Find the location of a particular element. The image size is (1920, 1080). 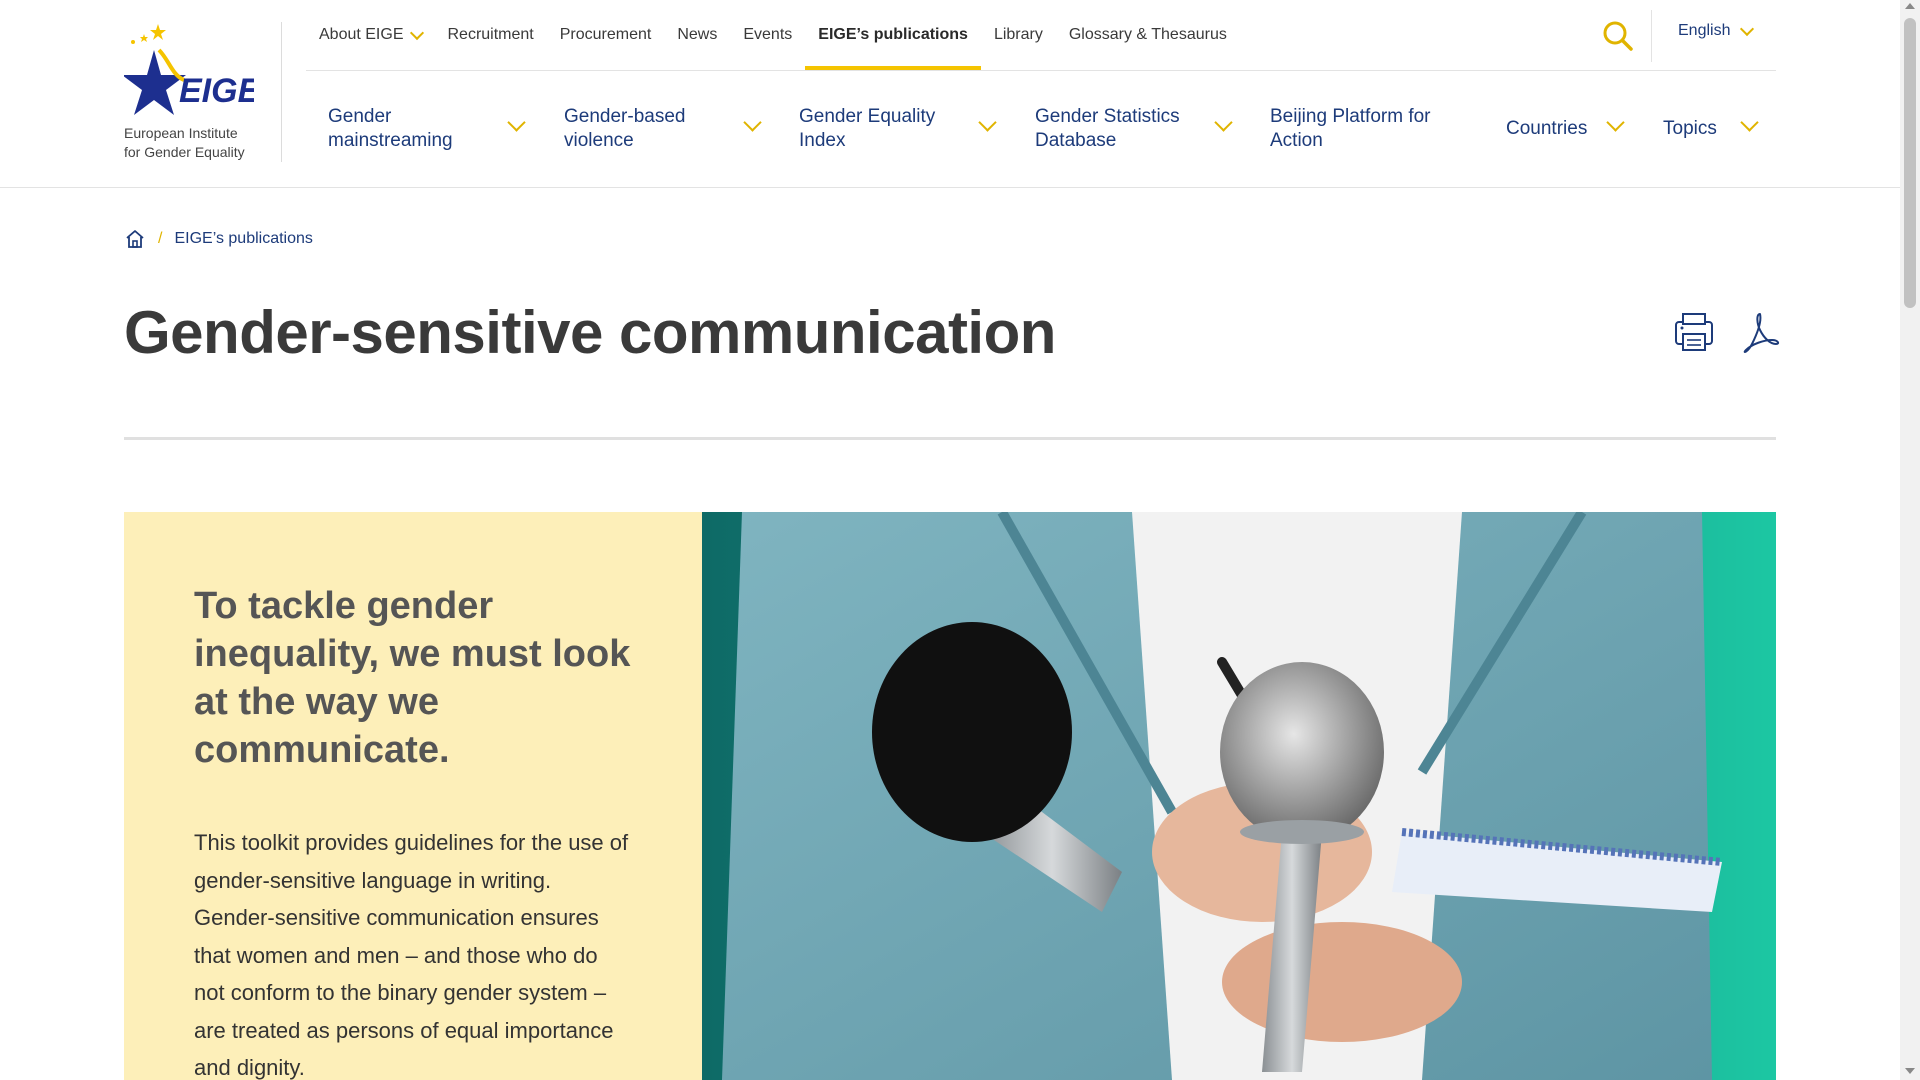

topnav-eige-publications: EIGE’s publications is located at coordinates (893, 35).